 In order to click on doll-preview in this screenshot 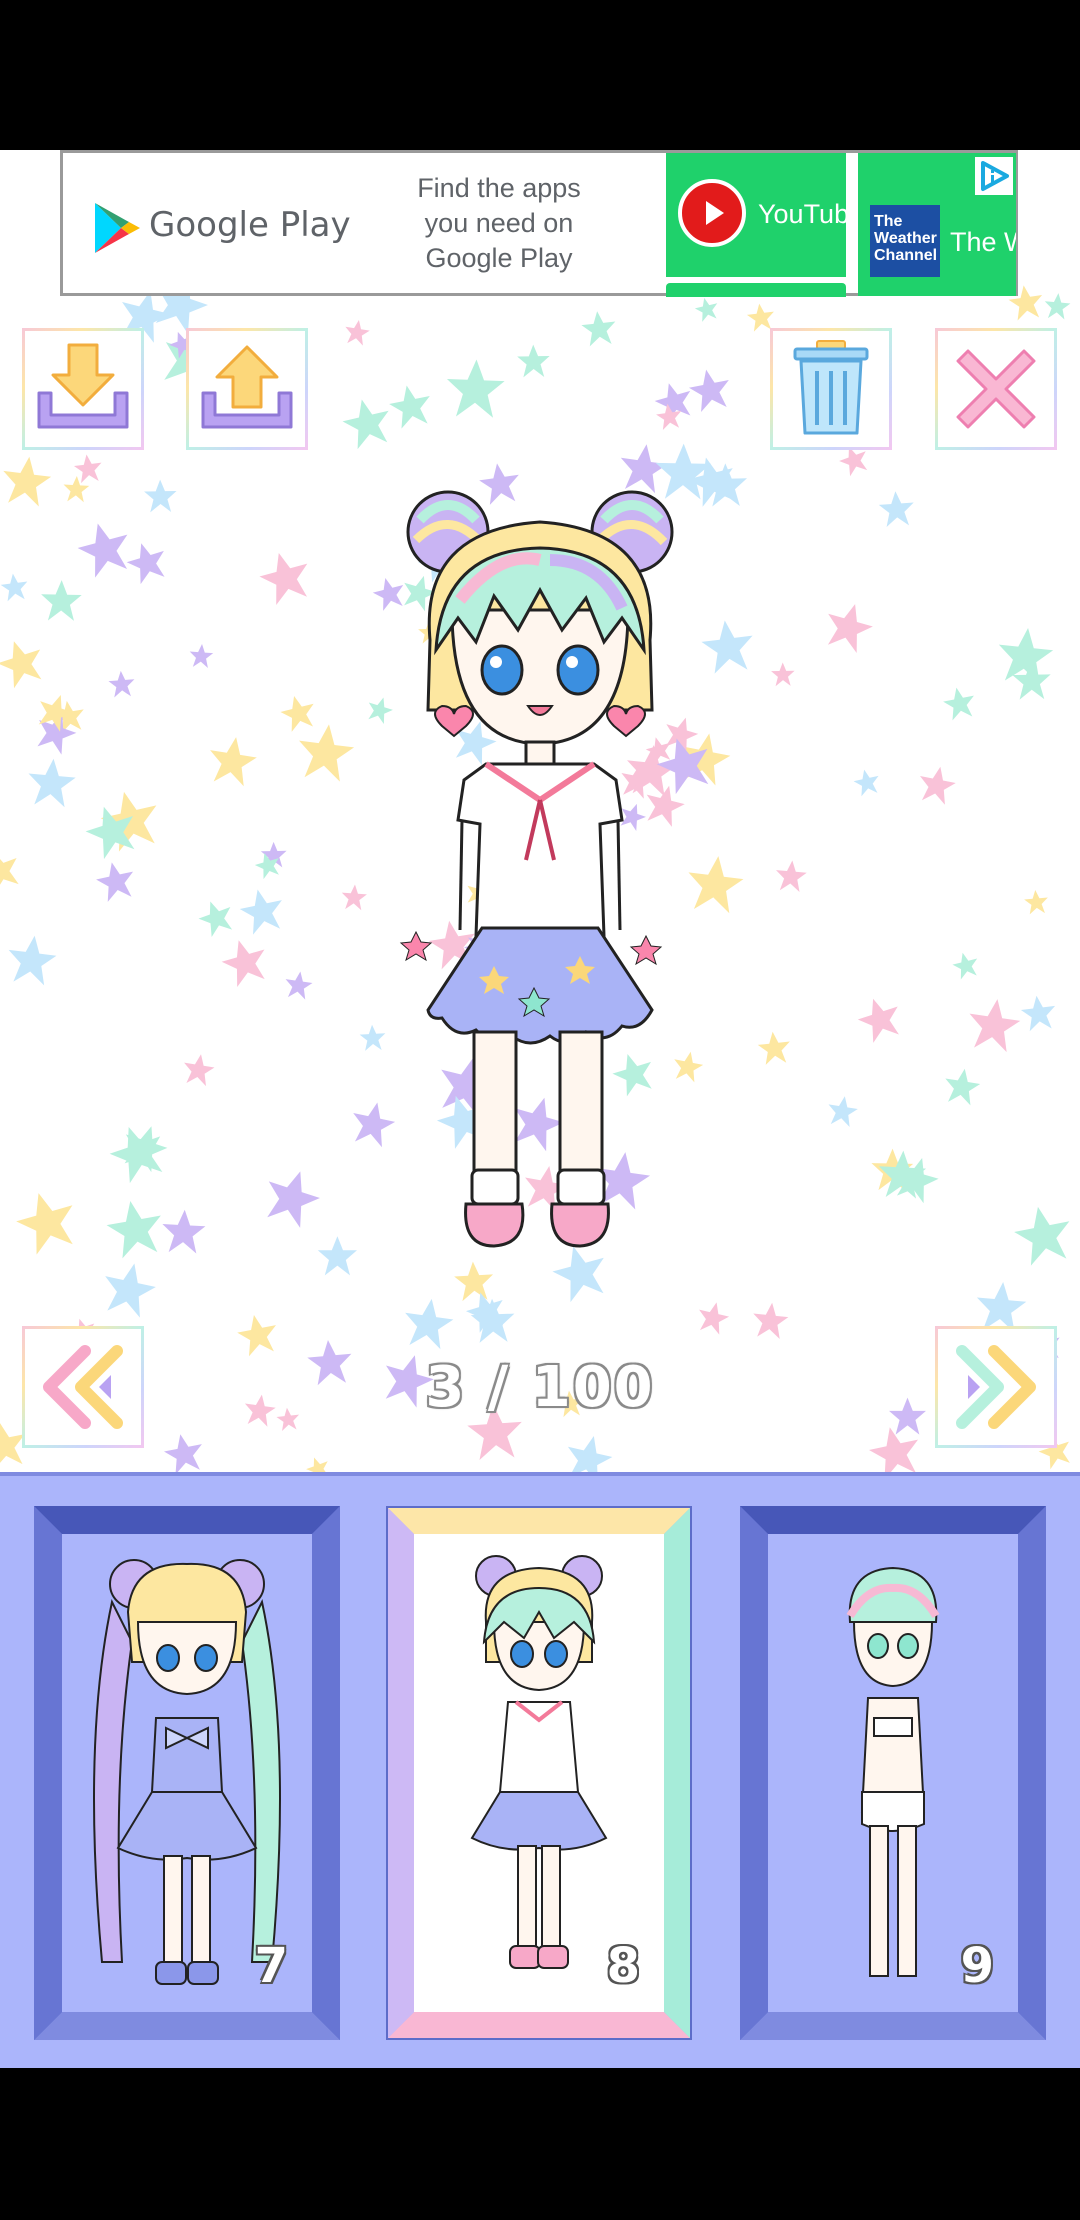, I will do `click(540, 875)`.